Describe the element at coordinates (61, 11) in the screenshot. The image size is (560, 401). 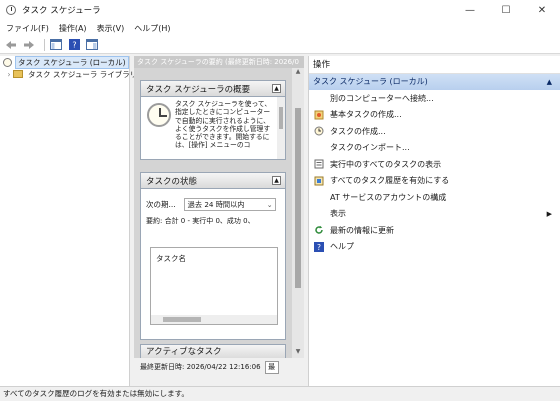
I see `window-title: タスク スケジューラ` at that location.